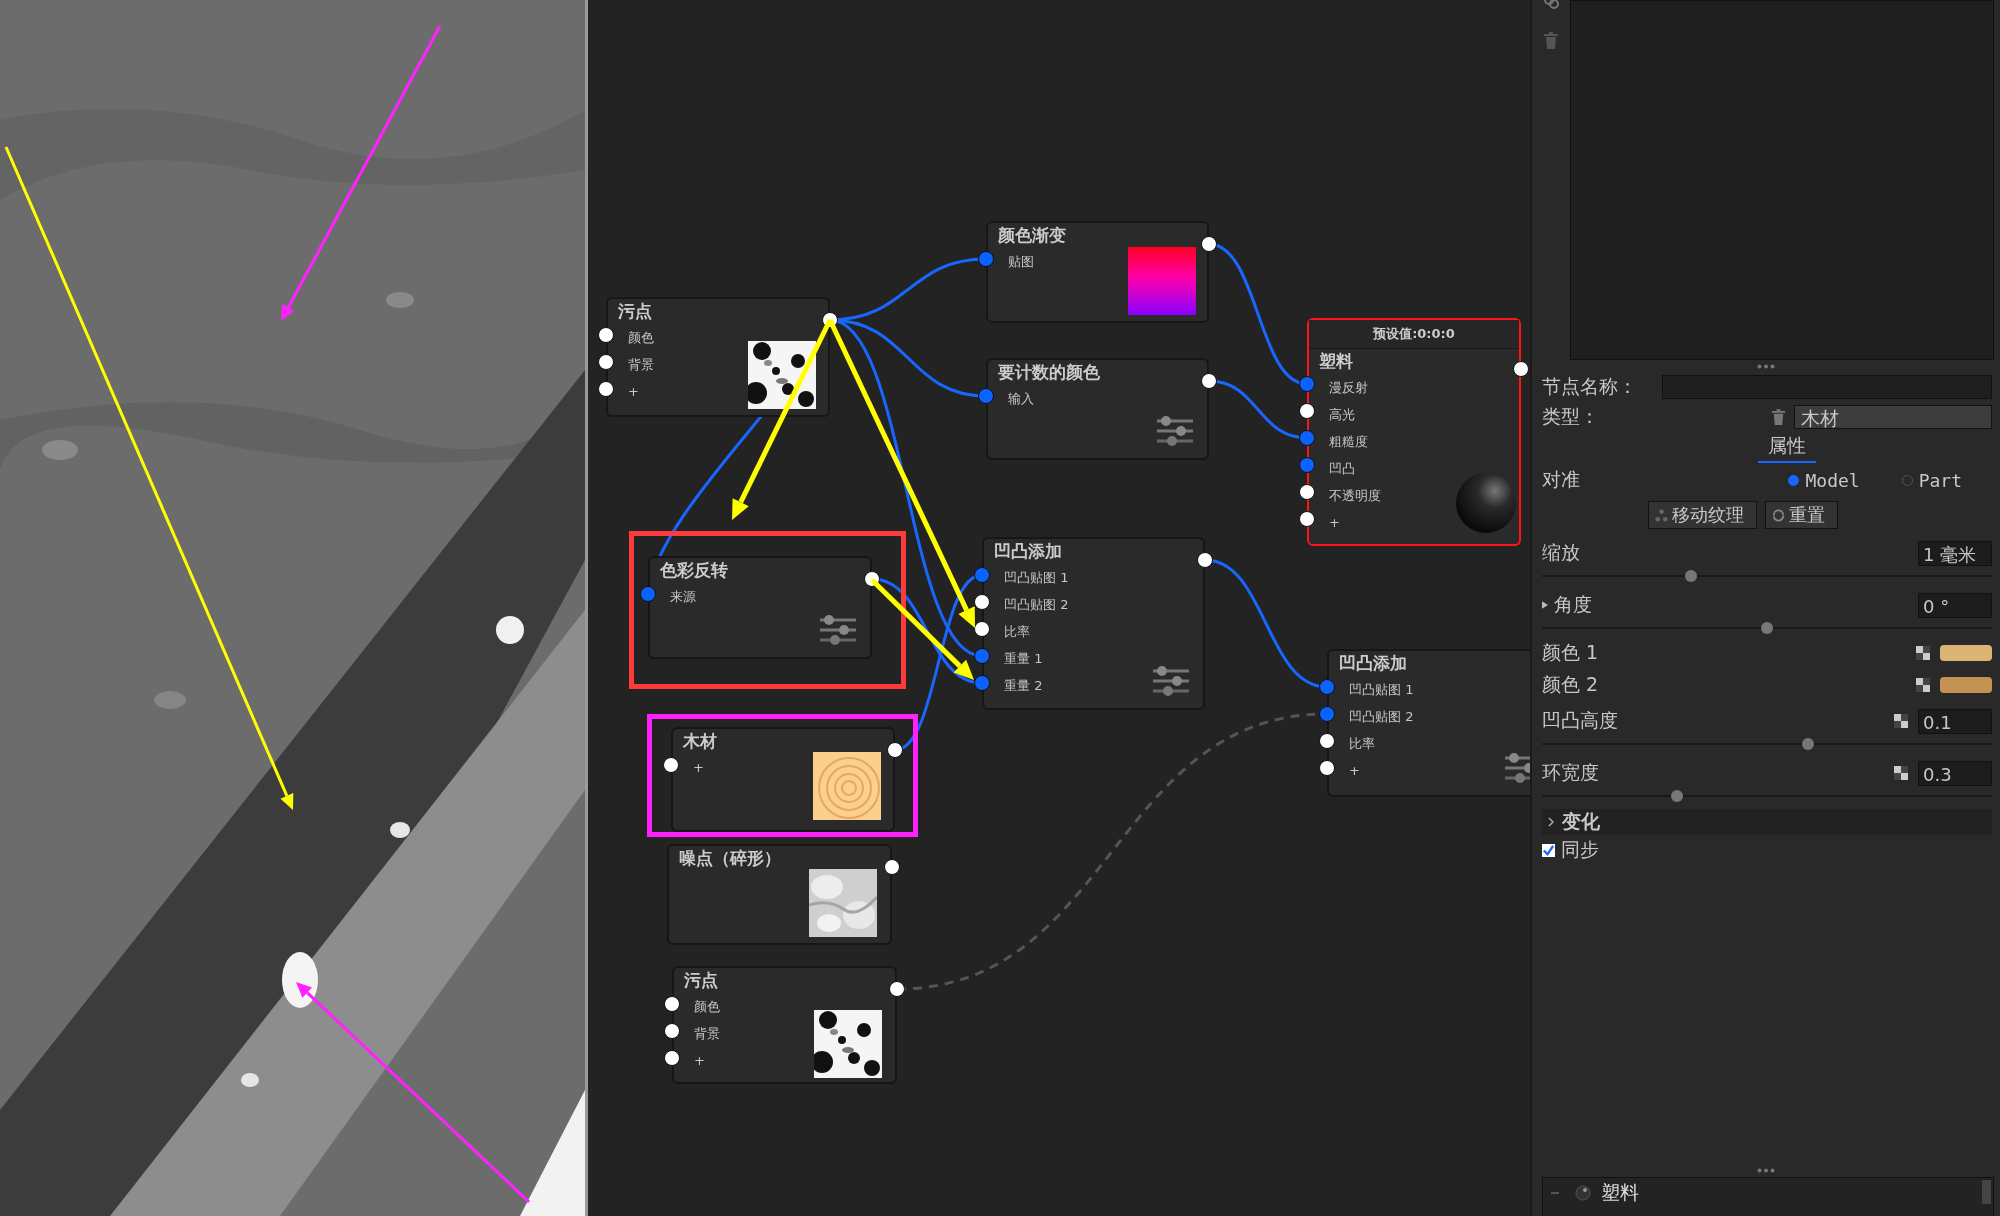 This screenshot has width=2000, height=1216. I want to click on graph-node: 颜色渐变 贴图, so click(1097, 272).